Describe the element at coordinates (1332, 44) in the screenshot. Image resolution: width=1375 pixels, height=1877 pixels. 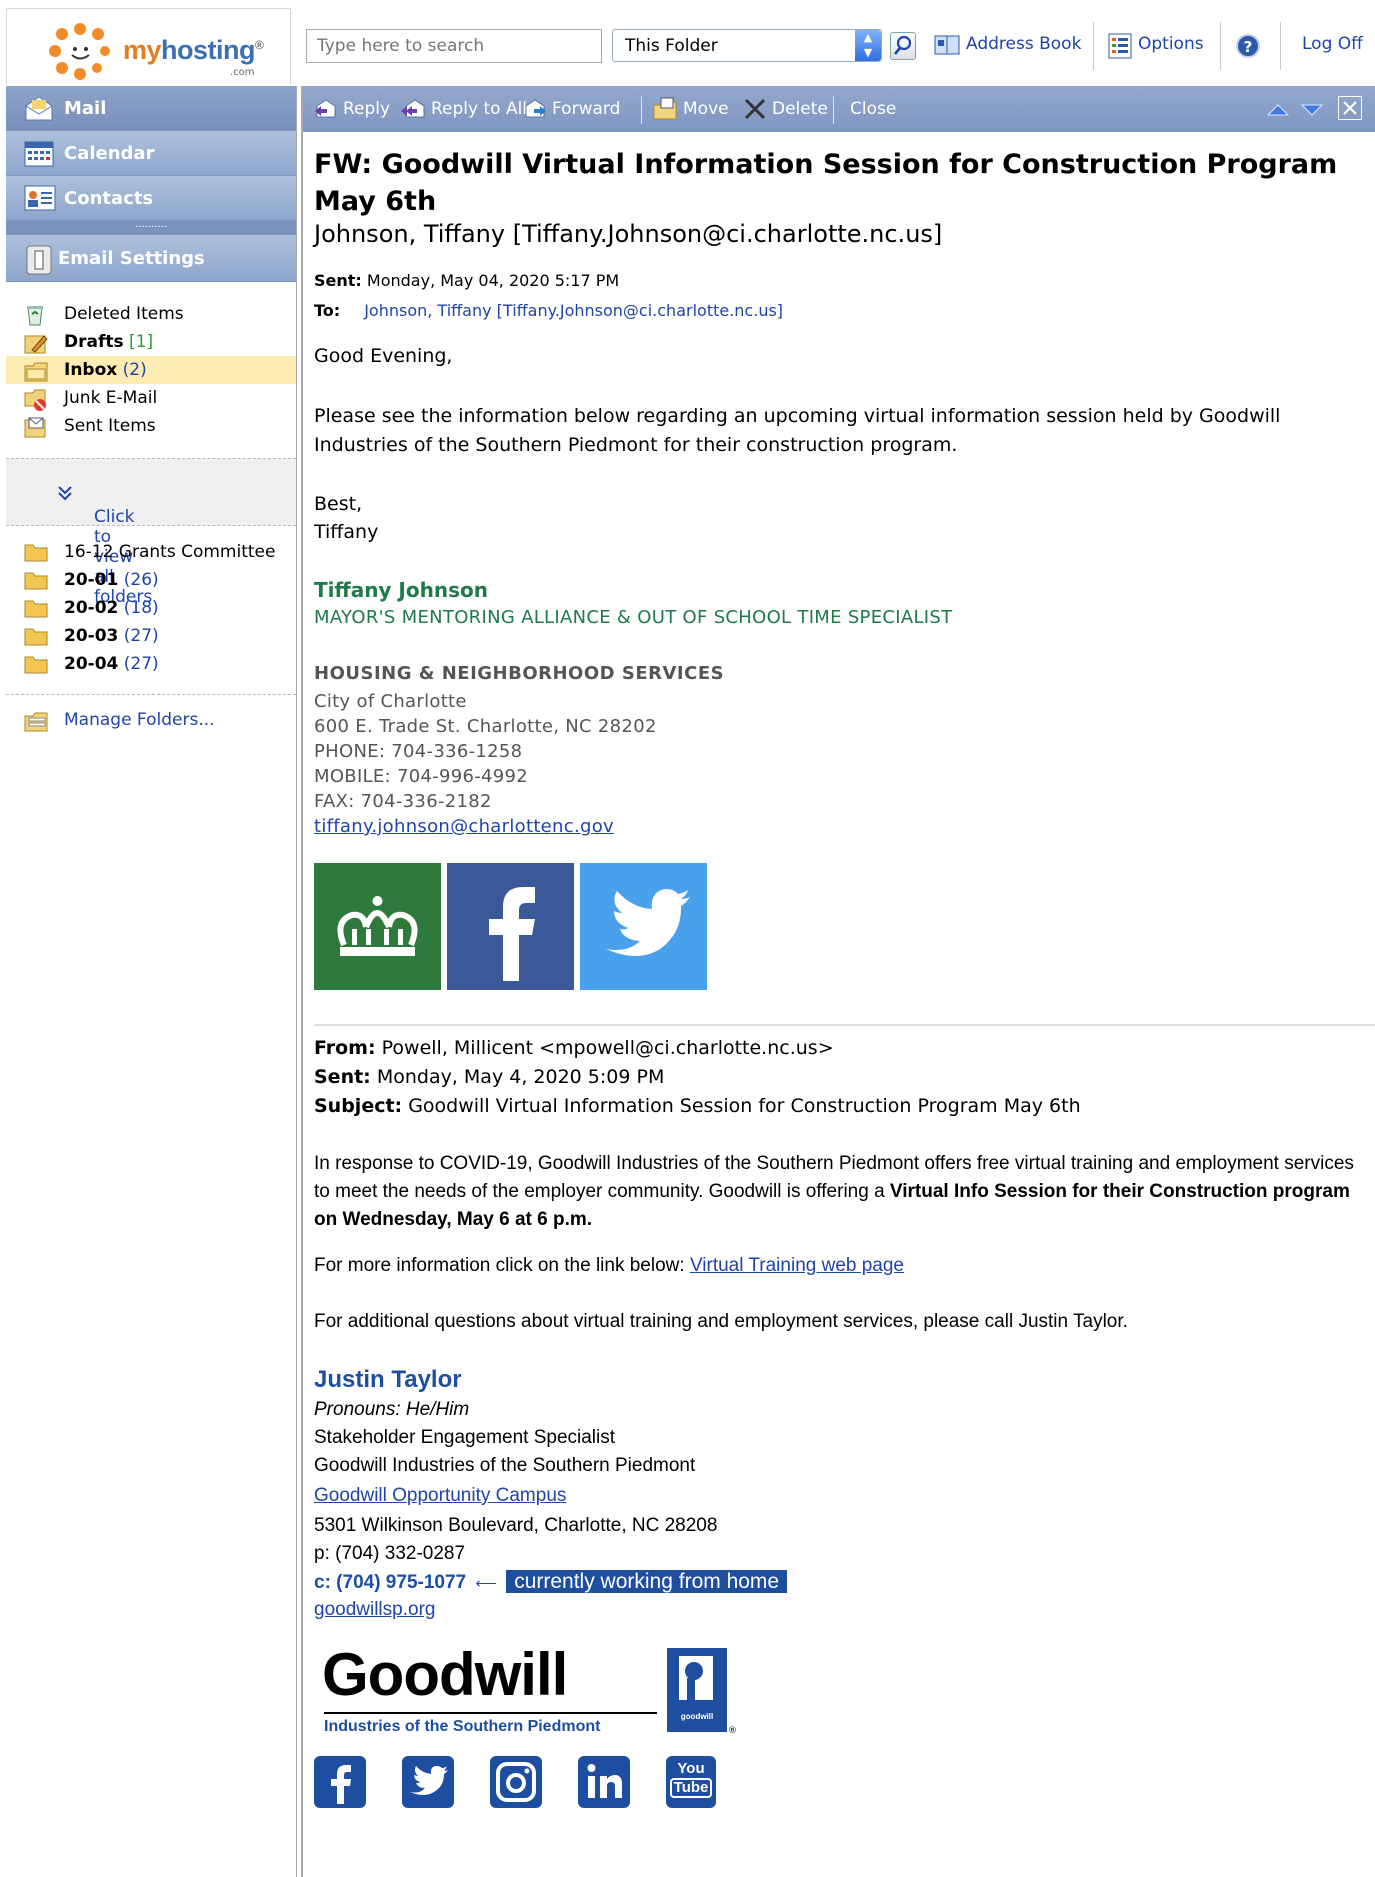
I see `log-off-link: Log Off` at that location.